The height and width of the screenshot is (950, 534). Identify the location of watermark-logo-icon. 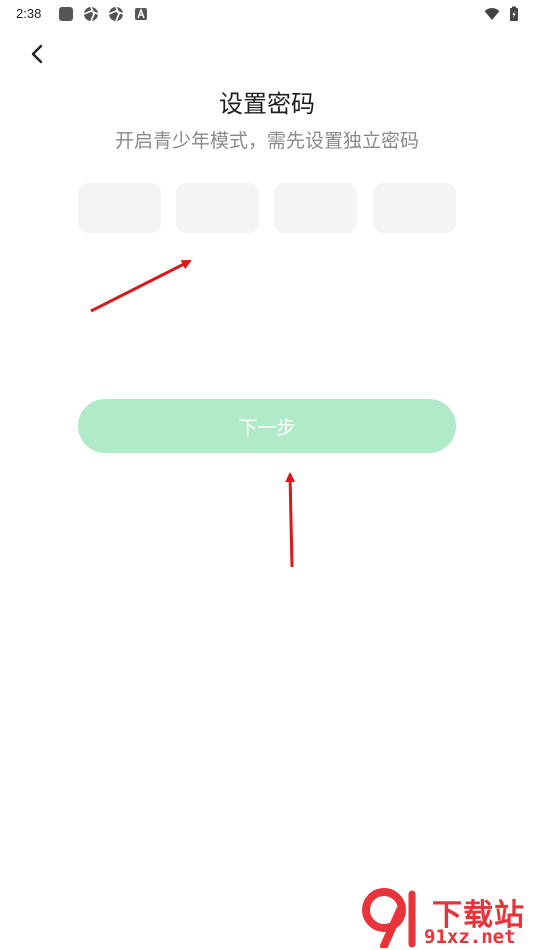
(389, 918).